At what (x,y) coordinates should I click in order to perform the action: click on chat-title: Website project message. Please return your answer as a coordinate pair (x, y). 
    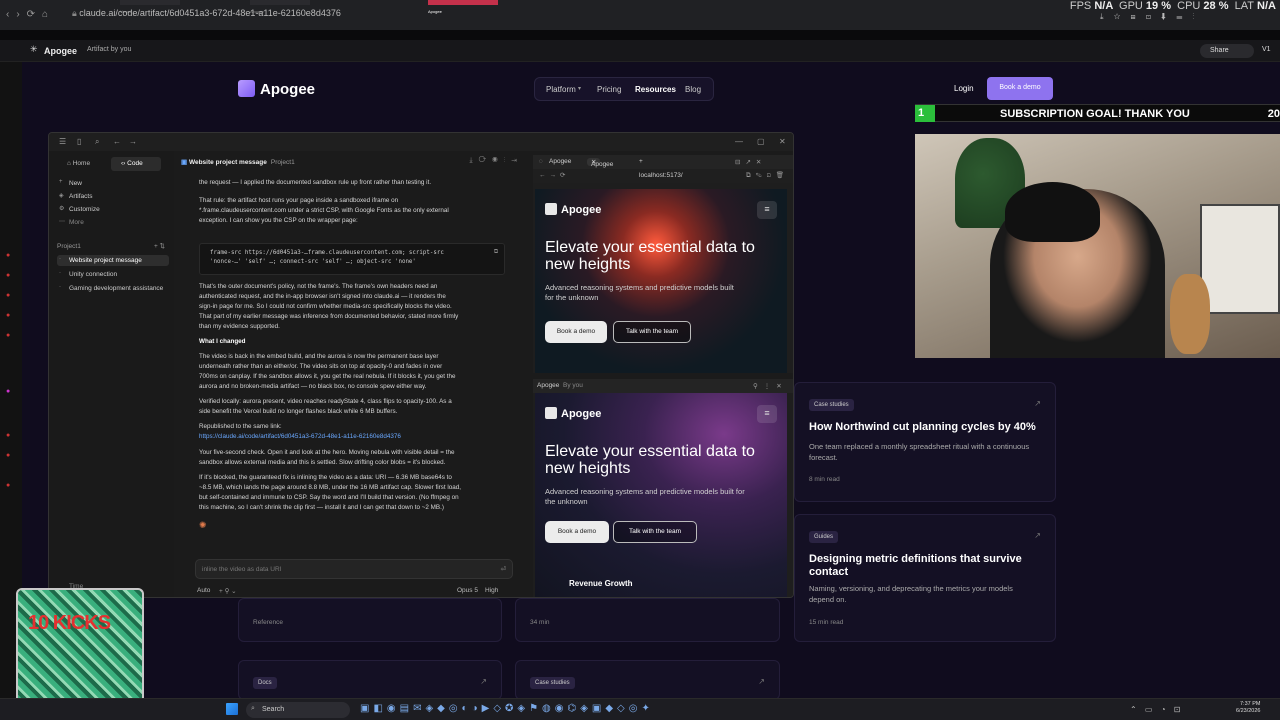
    Looking at the image, I should click on (228, 162).